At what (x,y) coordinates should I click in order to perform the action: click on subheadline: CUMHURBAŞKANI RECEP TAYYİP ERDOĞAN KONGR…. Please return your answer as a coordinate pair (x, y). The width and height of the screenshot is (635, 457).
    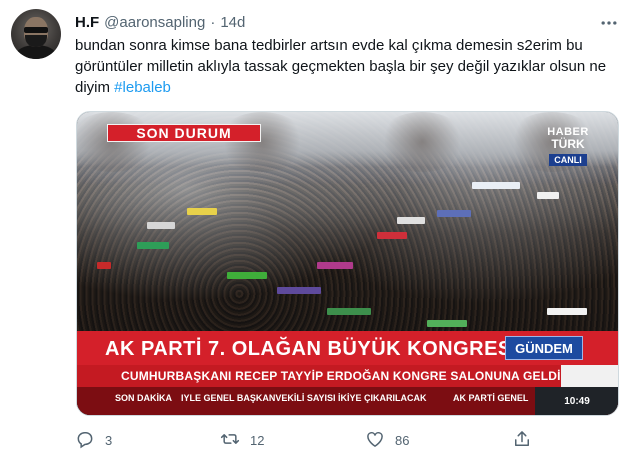
    Looking at the image, I should click on (341, 376).